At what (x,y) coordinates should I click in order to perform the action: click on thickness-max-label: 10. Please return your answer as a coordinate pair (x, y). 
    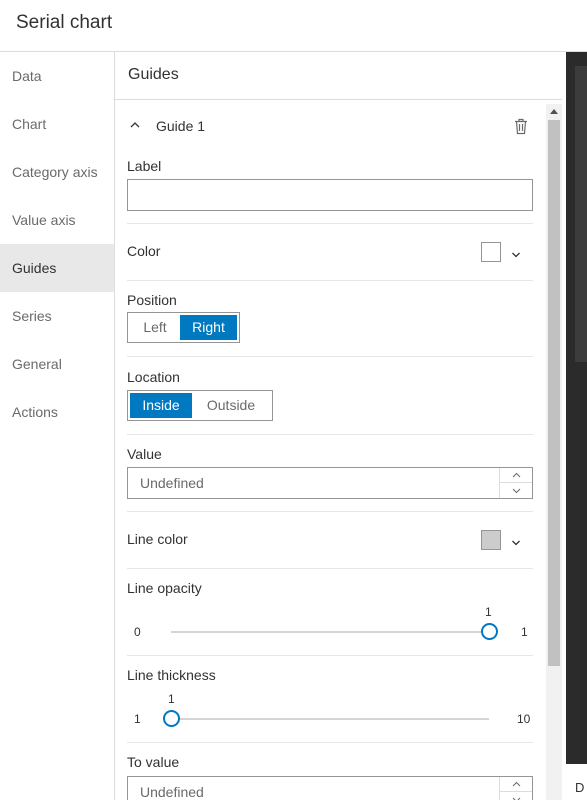
    Looking at the image, I should click on (524, 719).